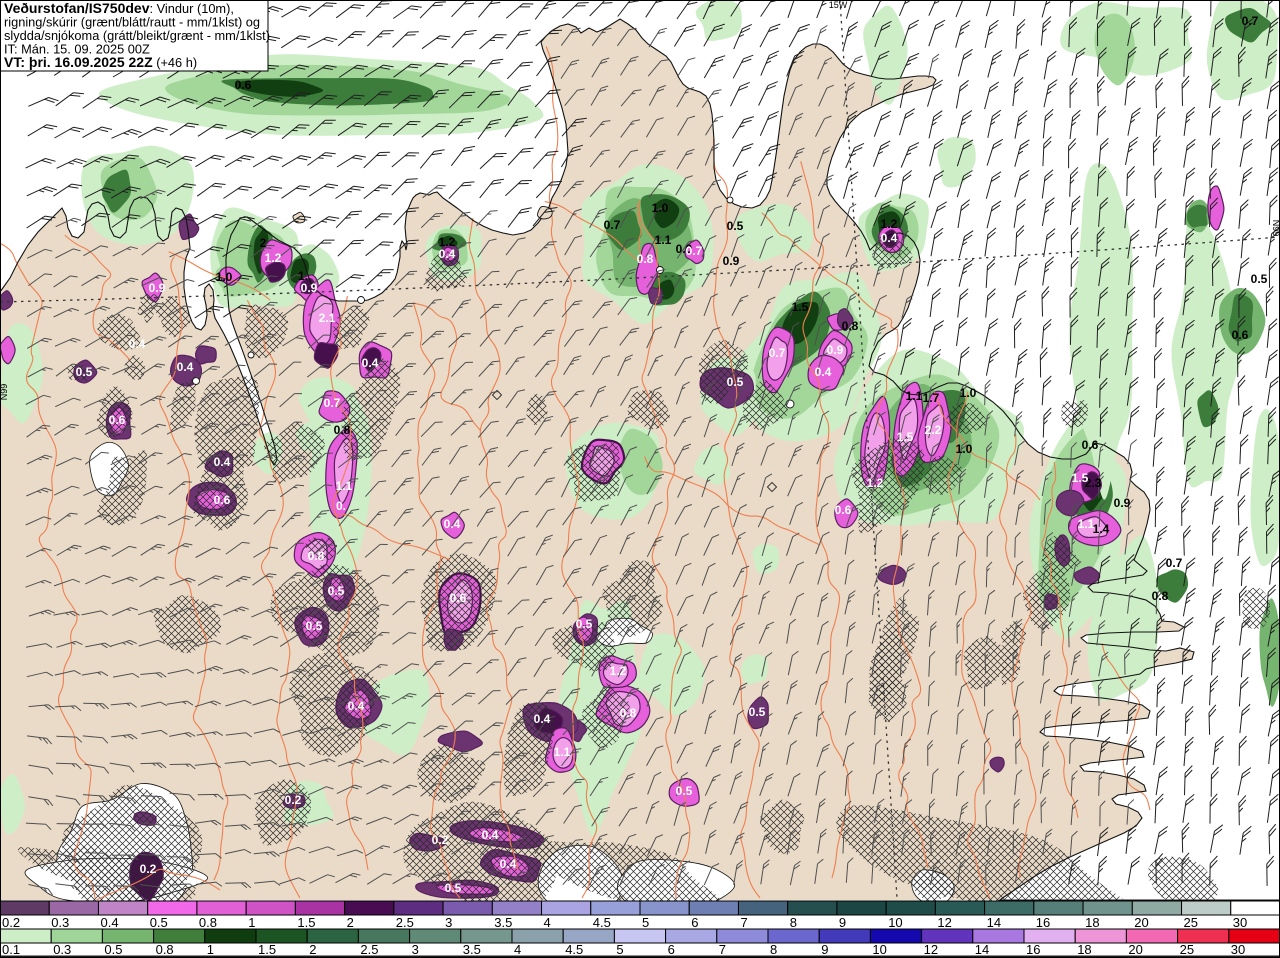 This screenshot has width=1280, height=958. What do you see at coordinates (327, 318) in the screenshot?
I see `svg-text: 2.1` at bounding box center [327, 318].